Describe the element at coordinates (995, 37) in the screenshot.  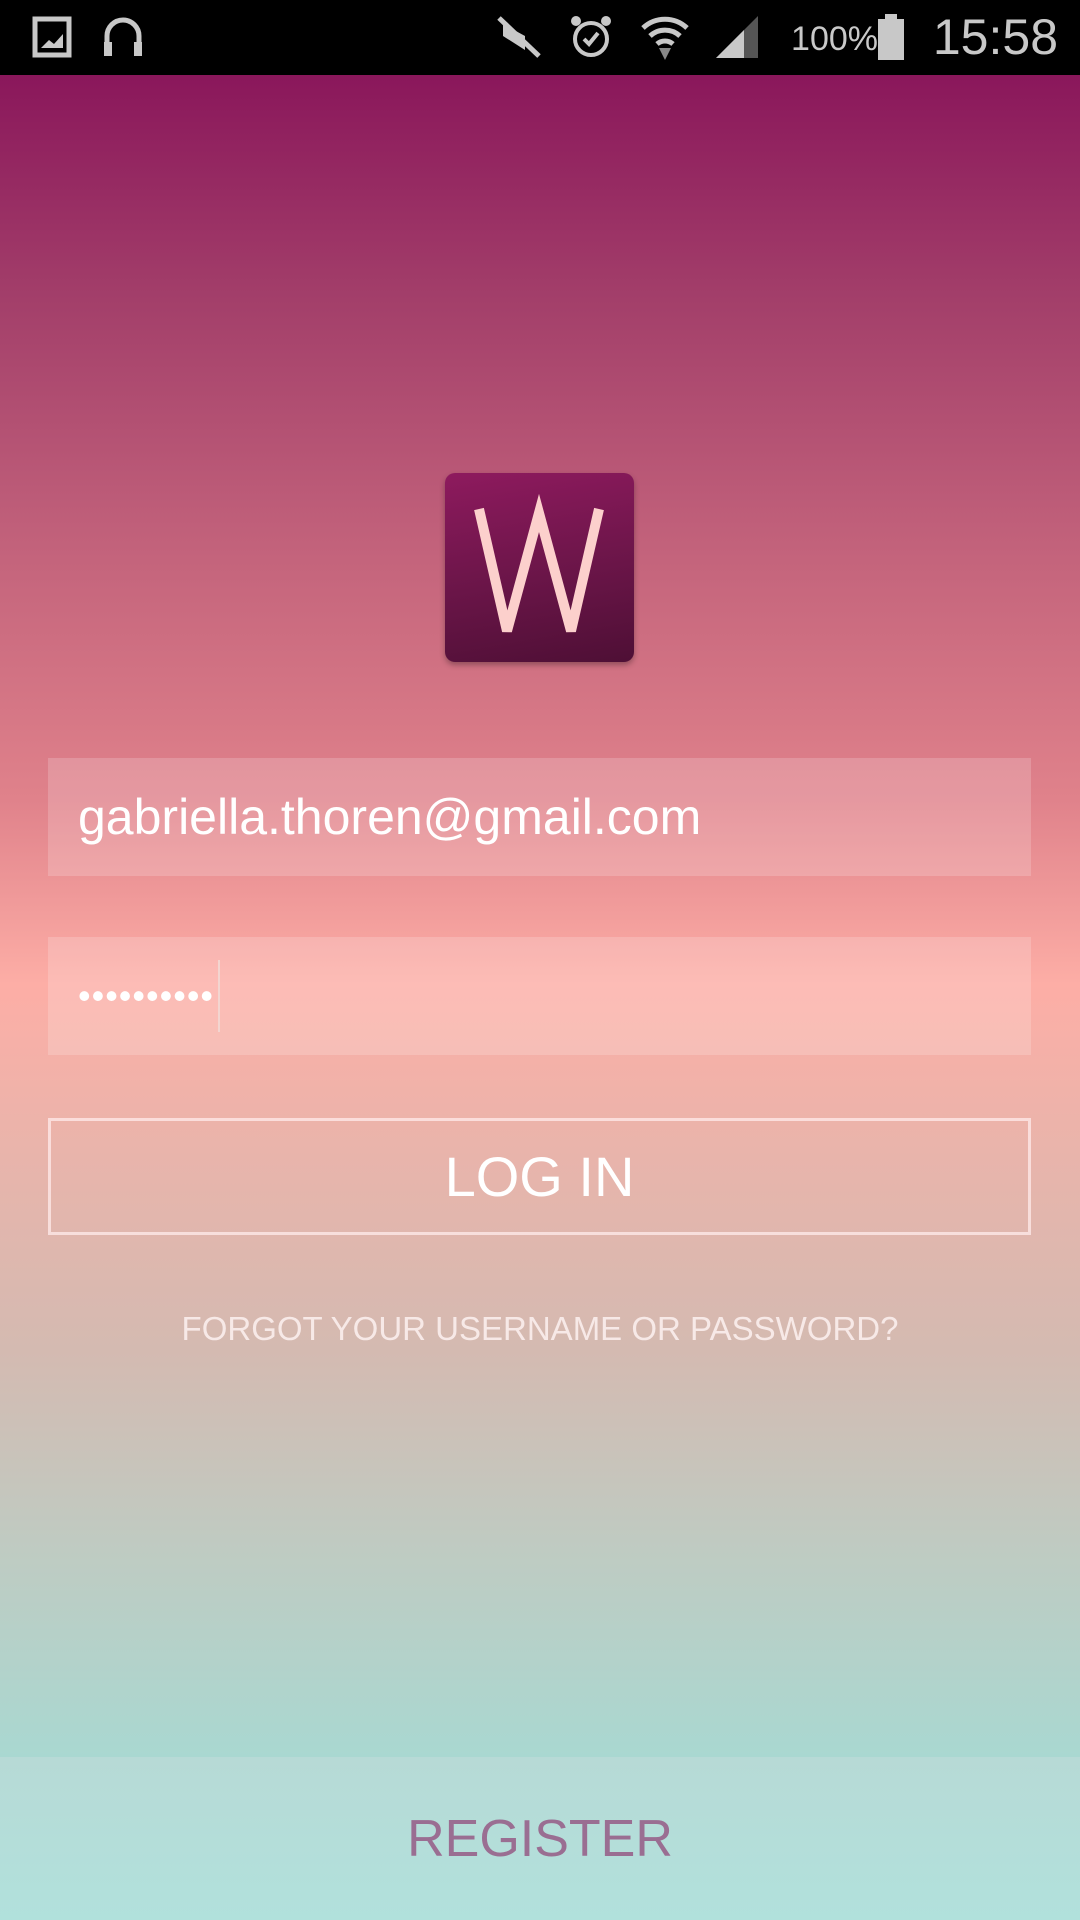
I see `clock: 15:58` at that location.